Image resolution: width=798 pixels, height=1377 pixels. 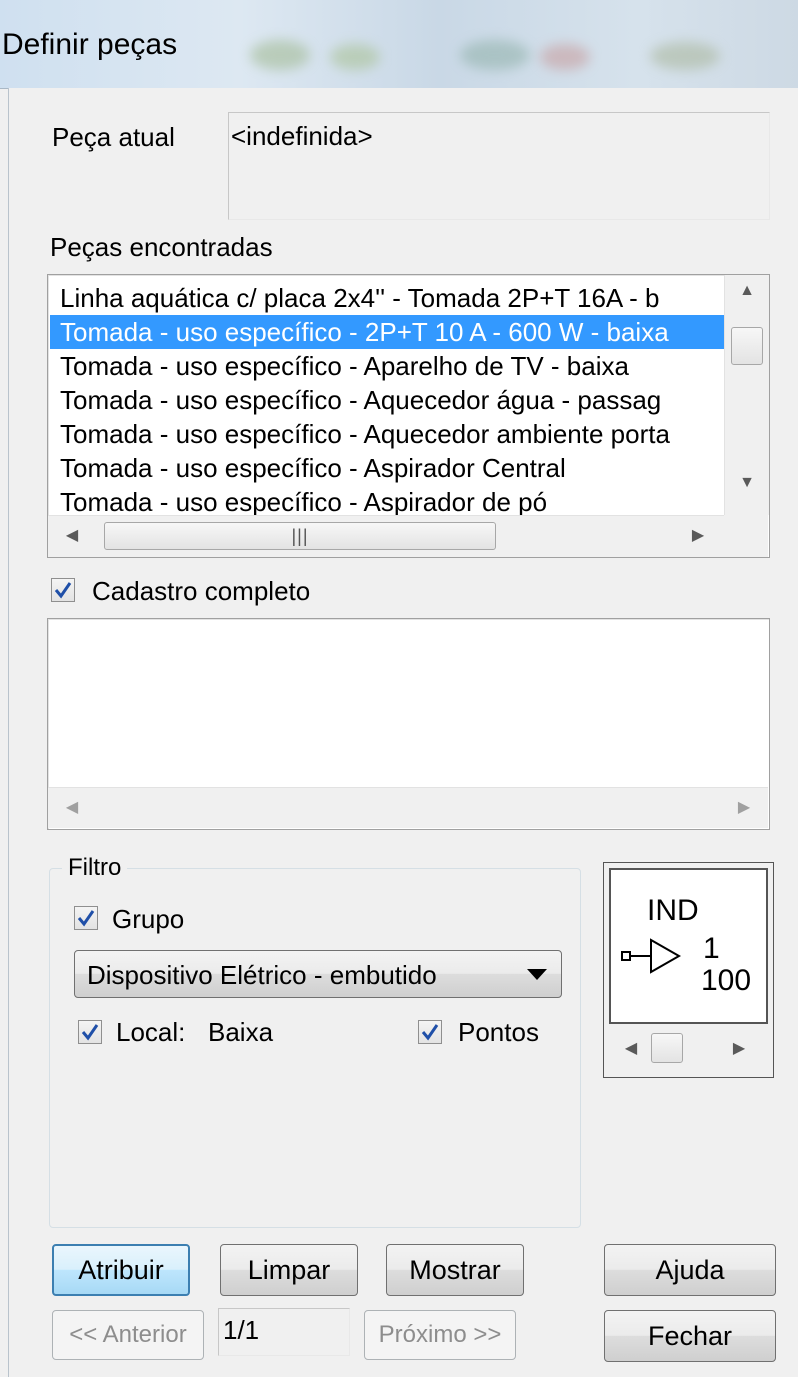 I want to click on local-checkbox, so click(x=90, y=1032).